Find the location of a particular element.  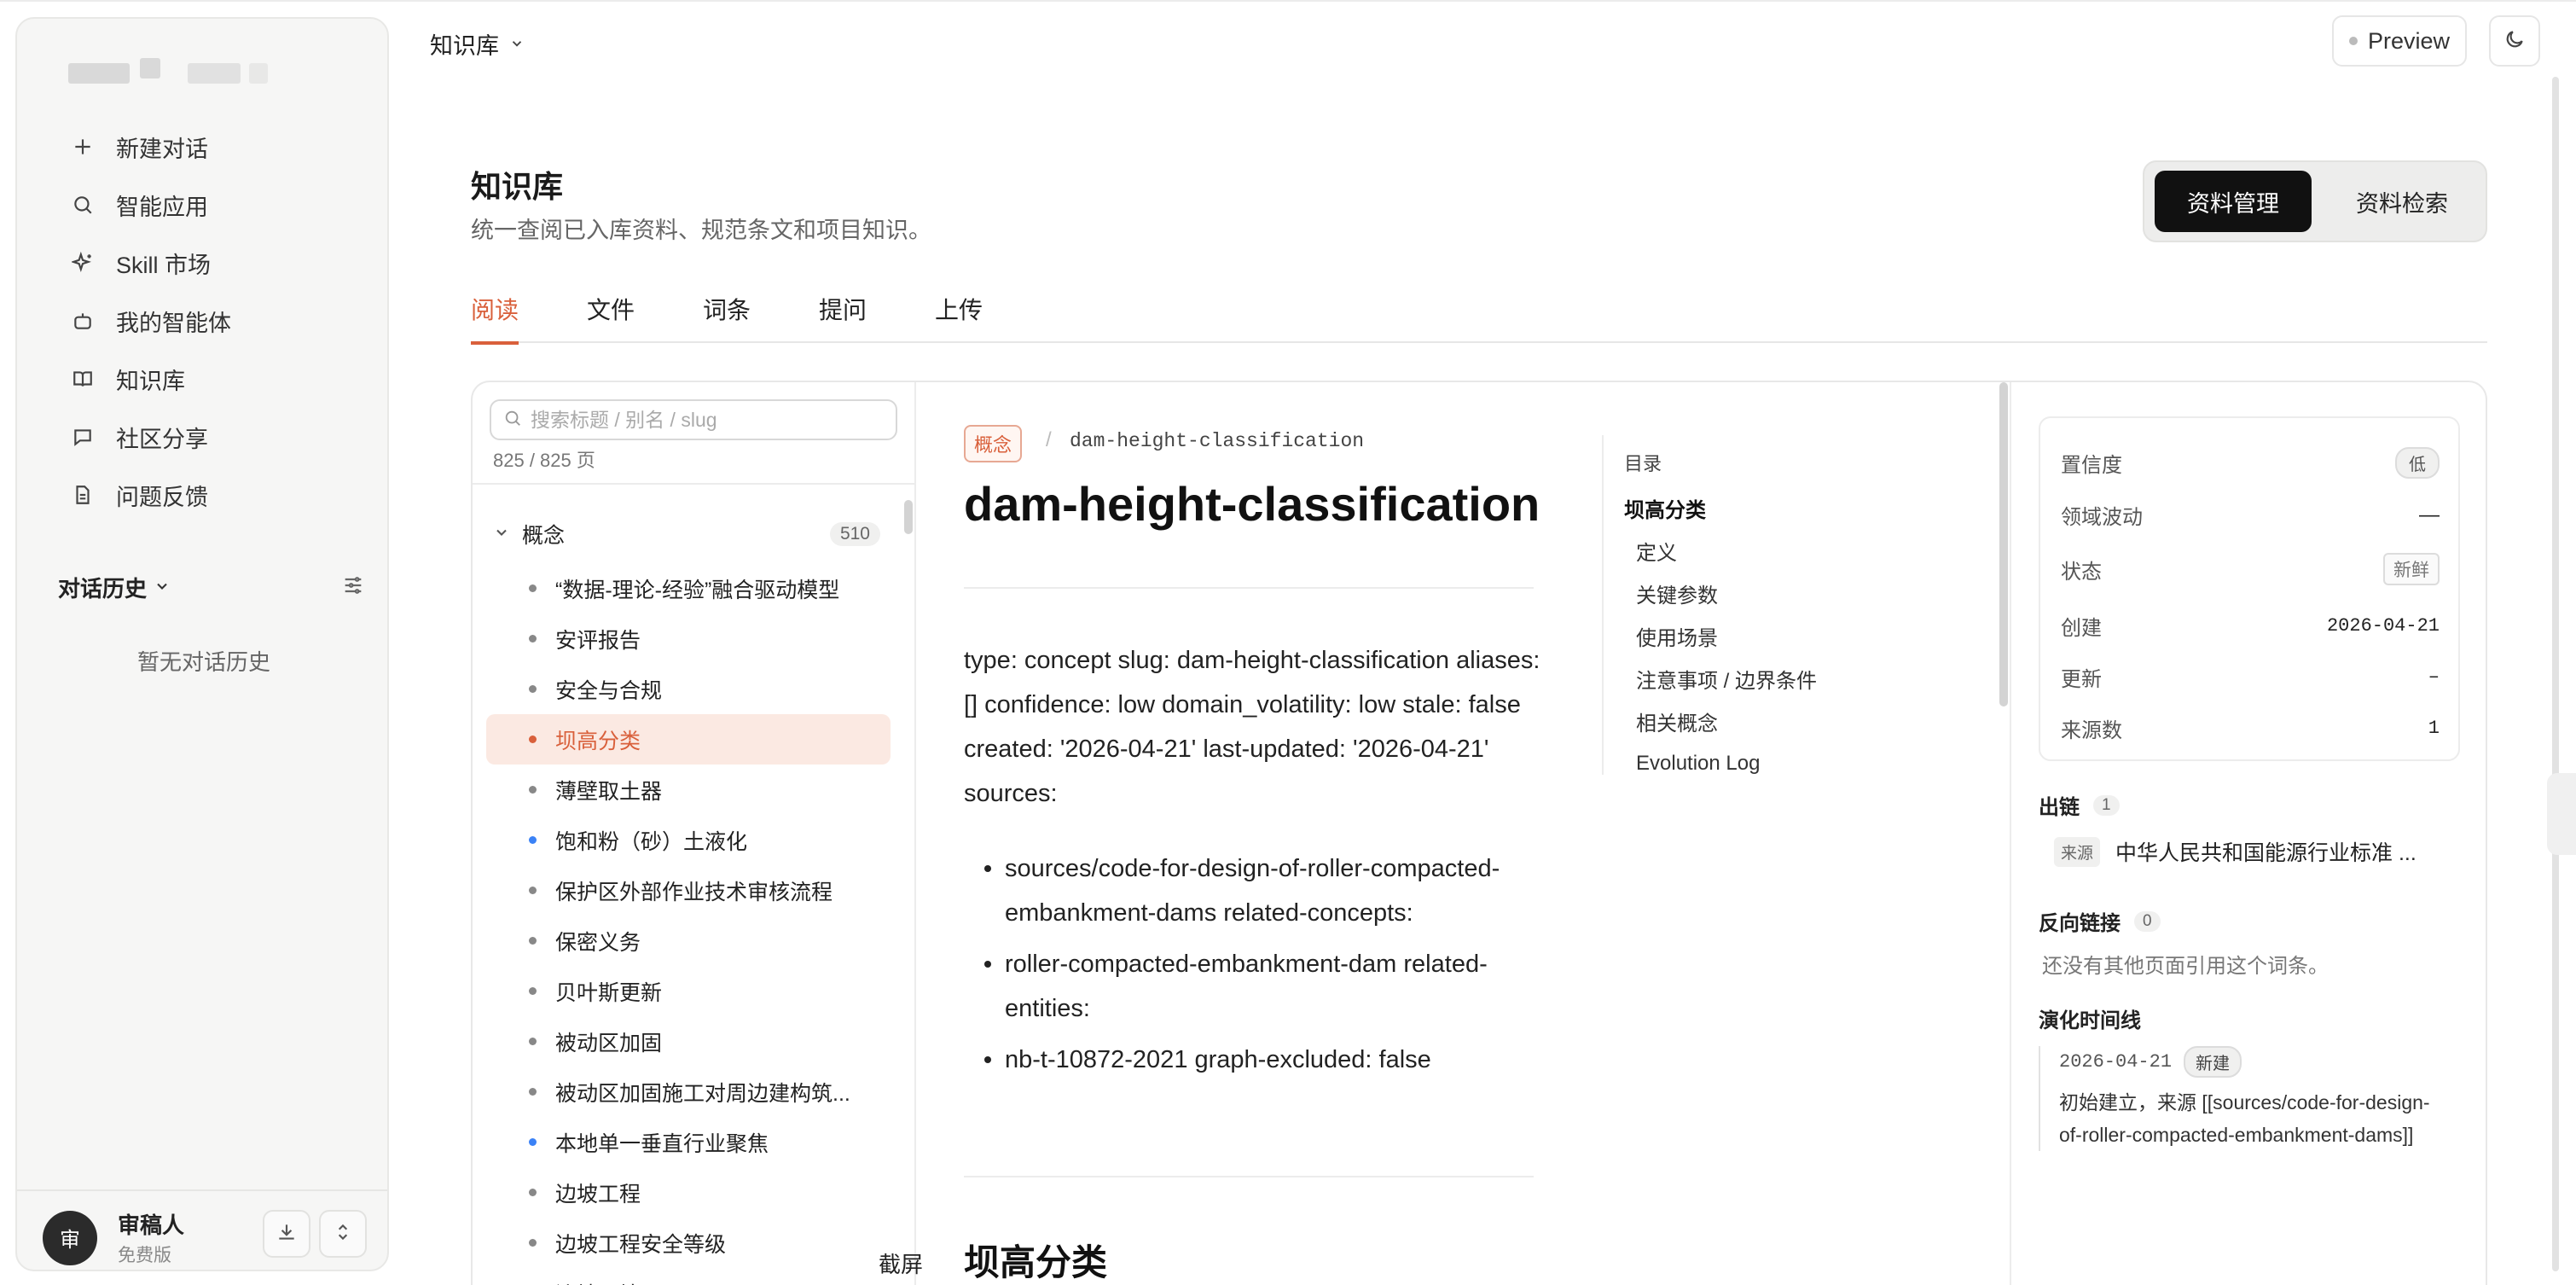

user-profile: 审 审稿人 免费版 is located at coordinates (113, 1237).